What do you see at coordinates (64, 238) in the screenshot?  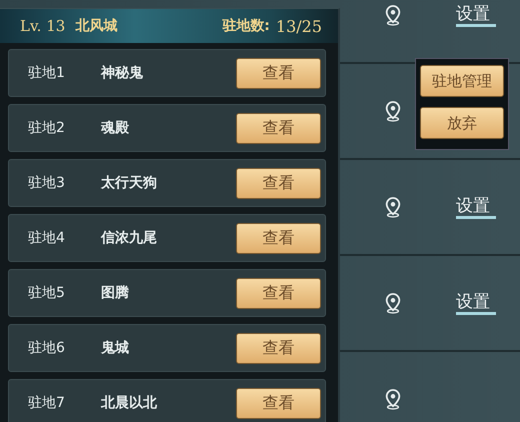 I see `garrison-slot: 驻地4` at bounding box center [64, 238].